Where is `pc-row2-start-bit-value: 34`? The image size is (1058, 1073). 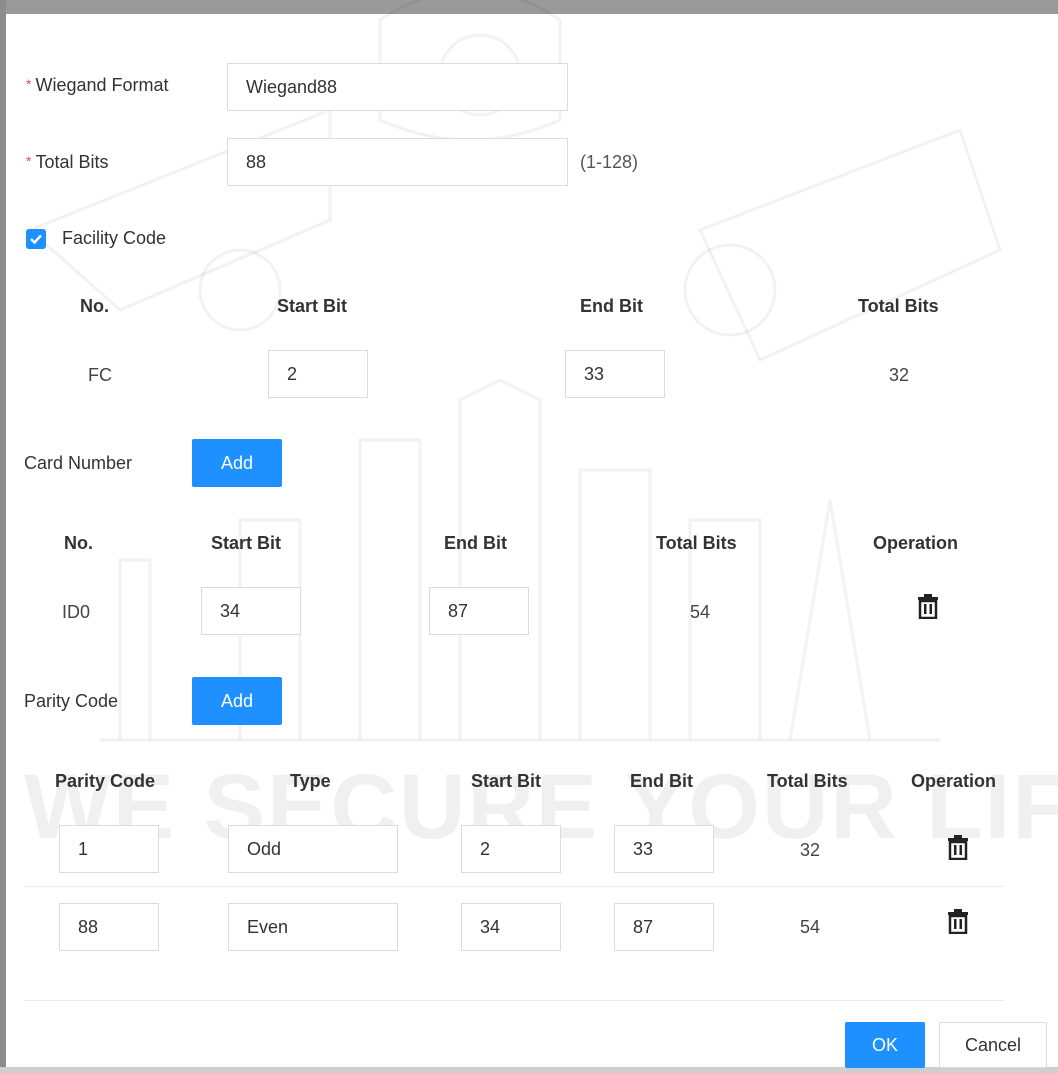 pc-row2-start-bit-value: 34 is located at coordinates (490, 926).